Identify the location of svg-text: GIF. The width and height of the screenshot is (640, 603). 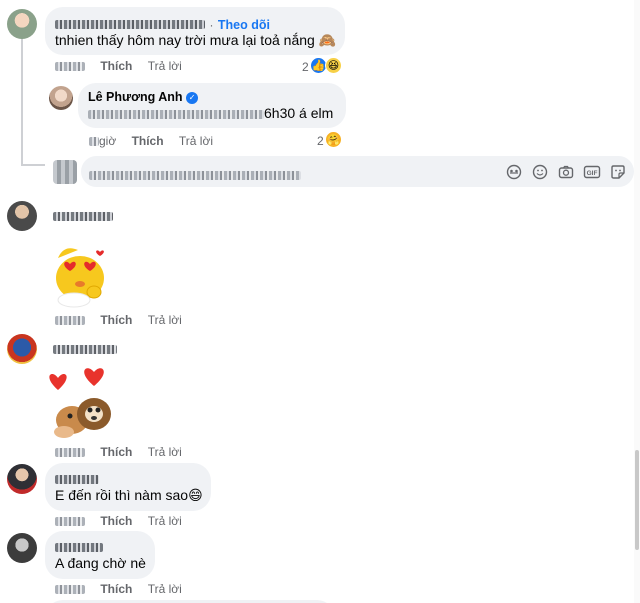
(592, 173).